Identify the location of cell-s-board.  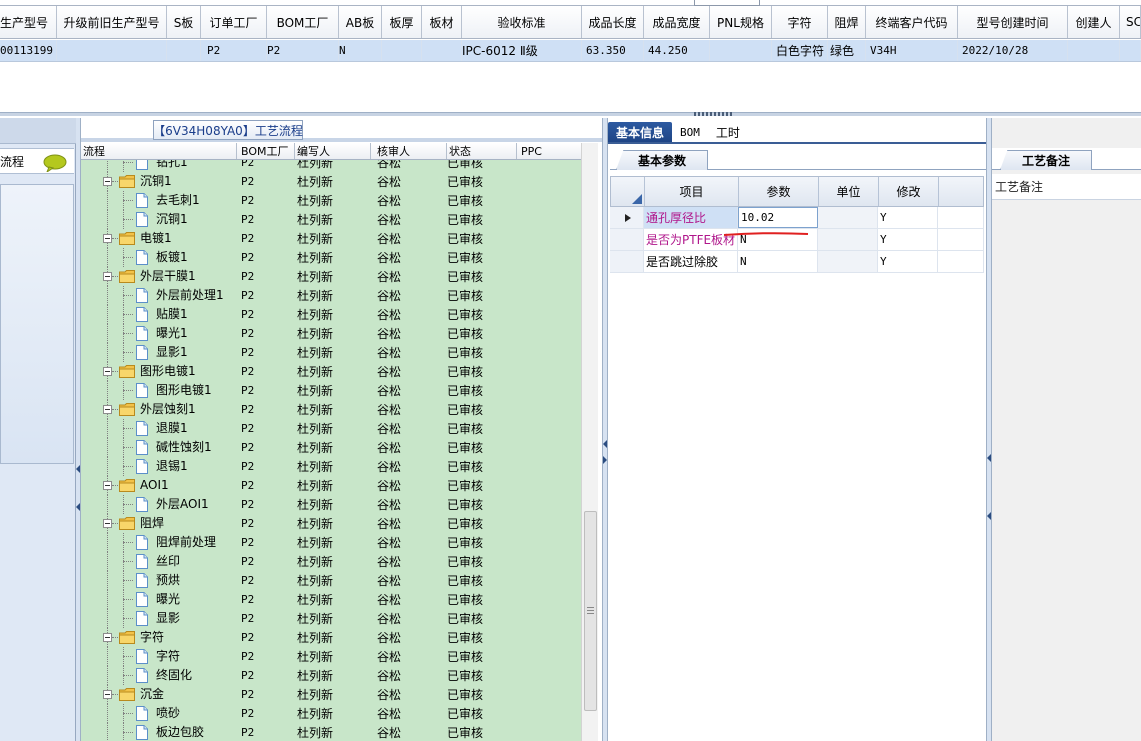
(184, 50).